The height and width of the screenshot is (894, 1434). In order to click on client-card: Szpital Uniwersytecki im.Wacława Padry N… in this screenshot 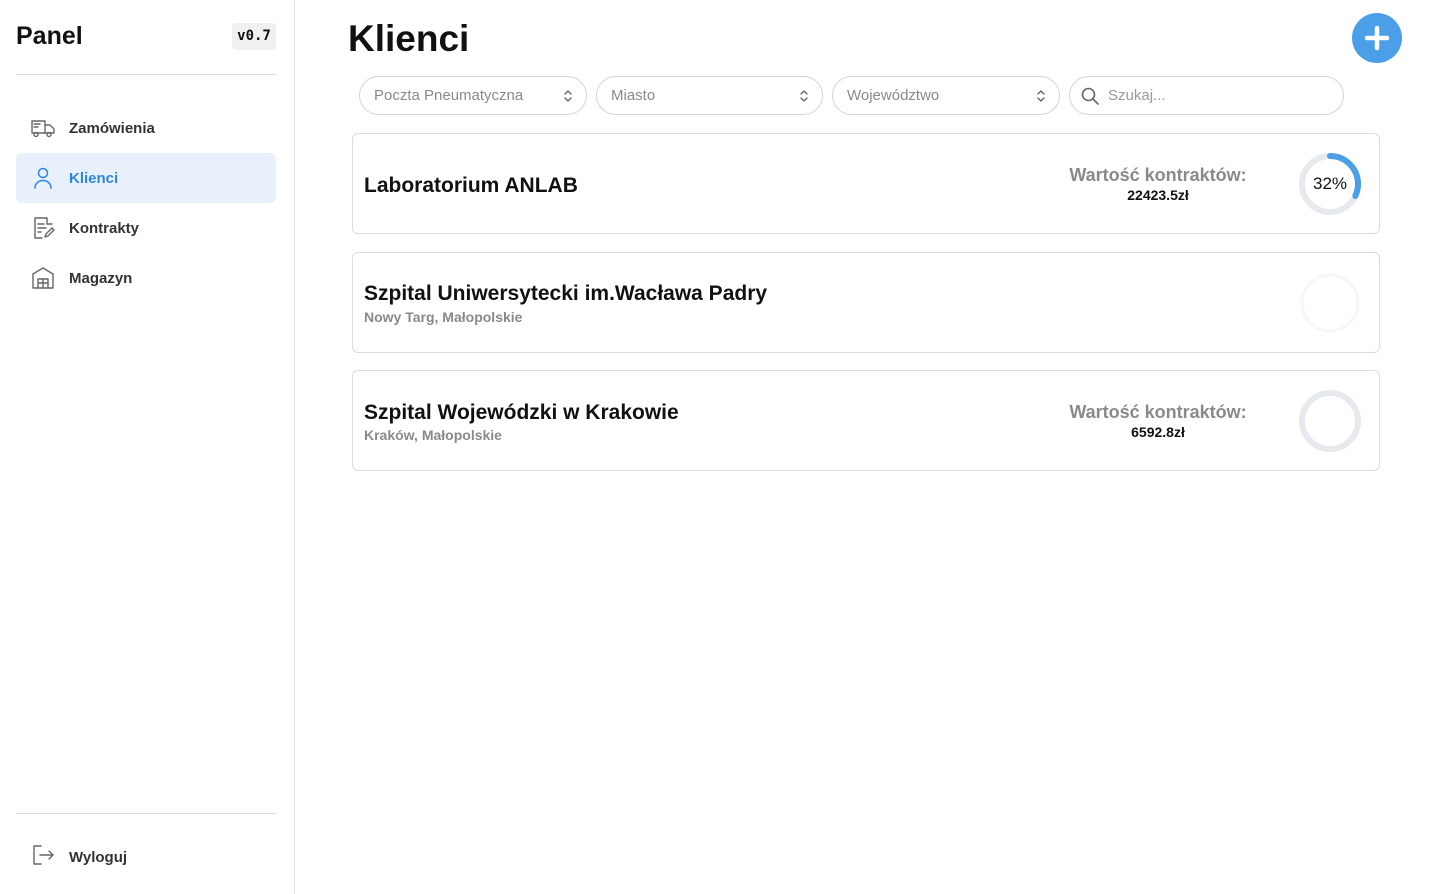, I will do `click(866, 302)`.